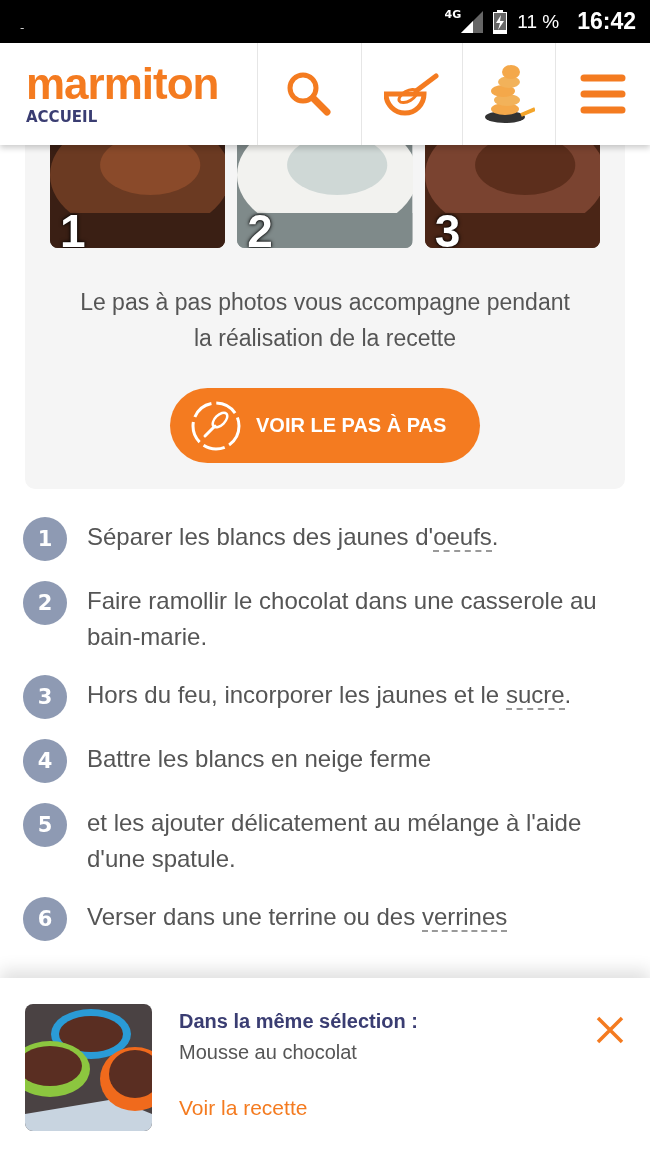 The height and width of the screenshot is (1156, 650). I want to click on step-number: 6, so click(45, 919).